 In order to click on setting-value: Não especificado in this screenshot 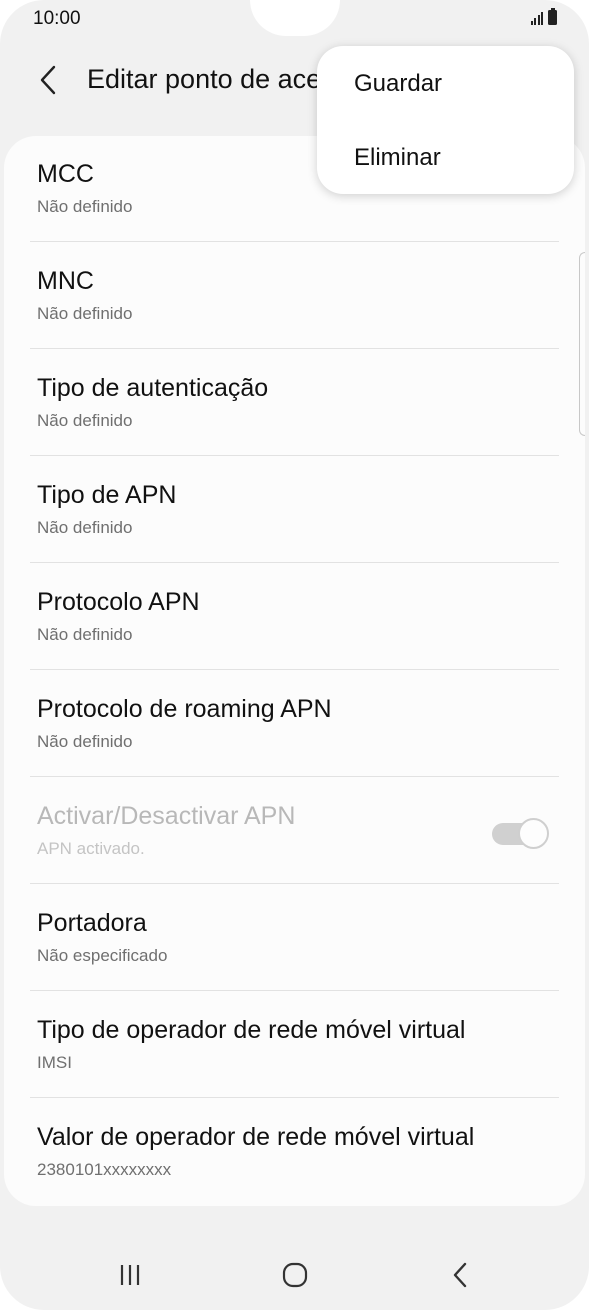, I will do `click(102, 955)`.